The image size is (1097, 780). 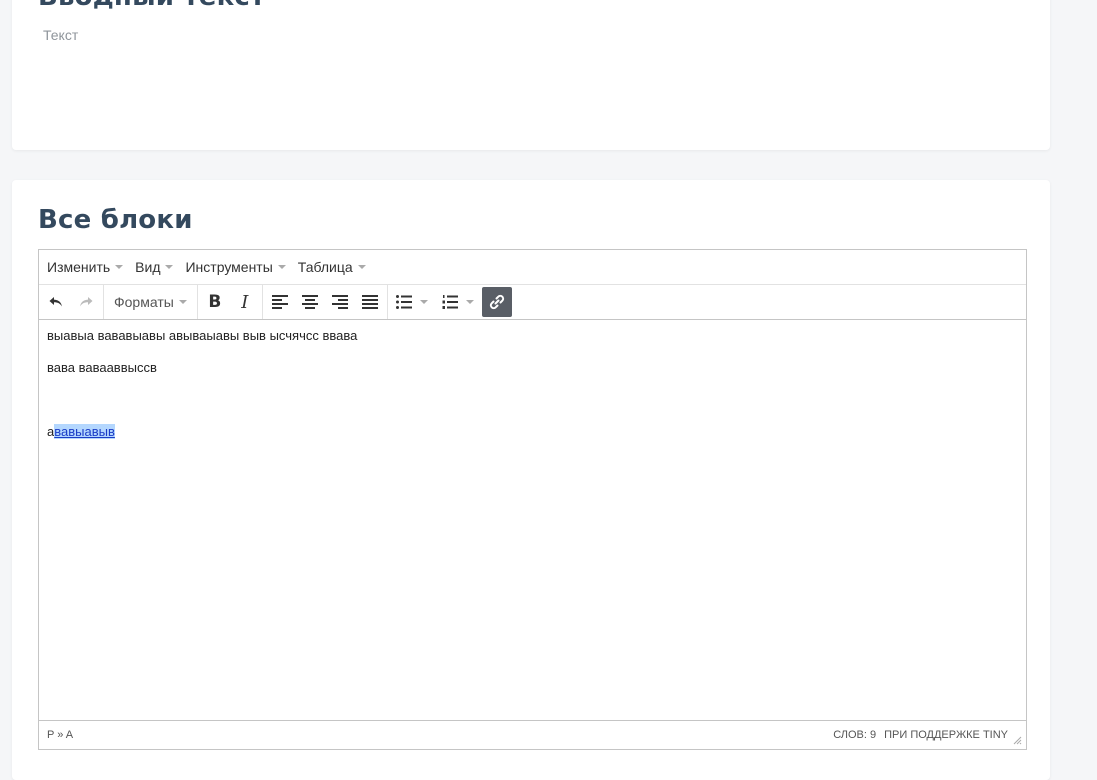 What do you see at coordinates (144, 302) in the screenshot?
I see `formats-label: Форматы` at bounding box center [144, 302].